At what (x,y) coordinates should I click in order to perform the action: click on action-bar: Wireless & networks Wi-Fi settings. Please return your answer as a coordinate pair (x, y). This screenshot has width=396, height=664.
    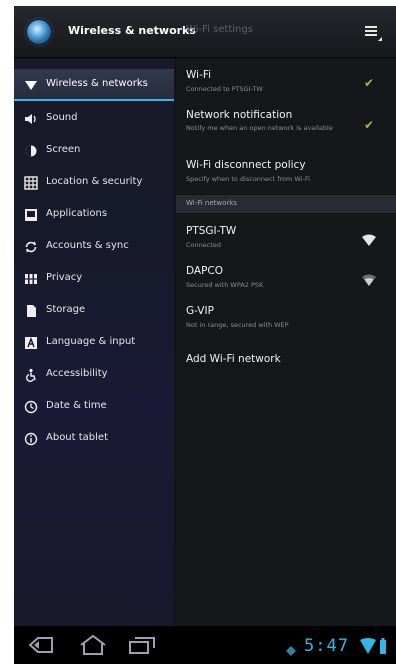
    Looking at the image, I should click on (205, 32).